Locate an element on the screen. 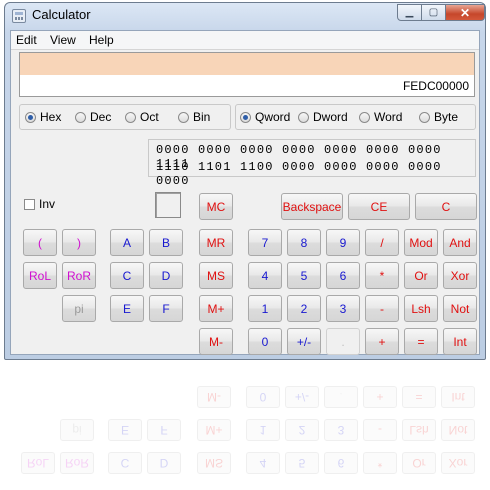 Image resolution: width=490 pixels, height=490 pixels. radio-dec: Dec is located at coordinates (93, 117).